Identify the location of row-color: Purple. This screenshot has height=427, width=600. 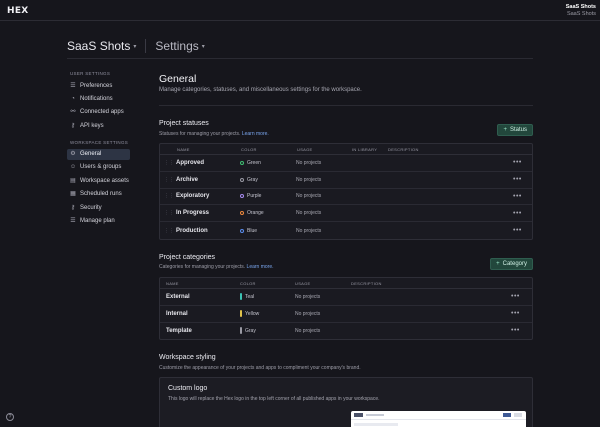
(250, 197).